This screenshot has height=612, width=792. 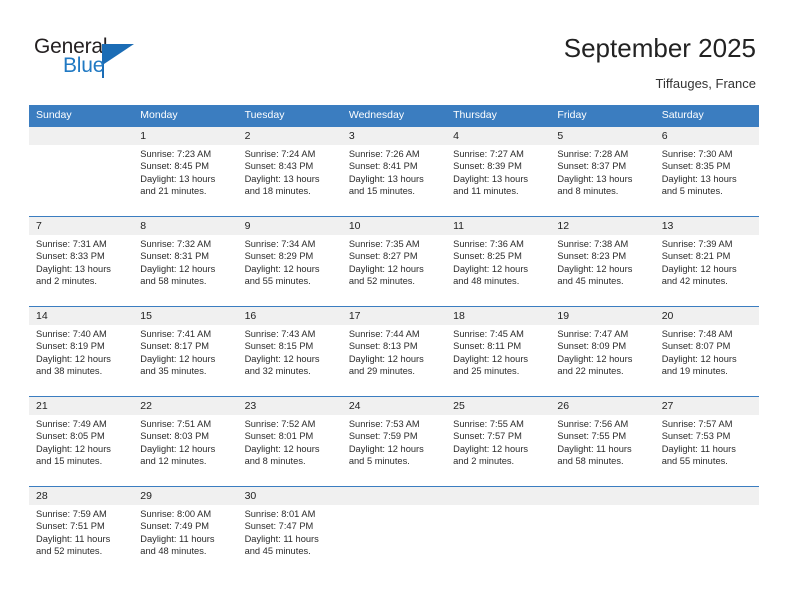 I want to click on sunrise-text: Sunrise: 7:36 AM, so click(x=488, y=244).